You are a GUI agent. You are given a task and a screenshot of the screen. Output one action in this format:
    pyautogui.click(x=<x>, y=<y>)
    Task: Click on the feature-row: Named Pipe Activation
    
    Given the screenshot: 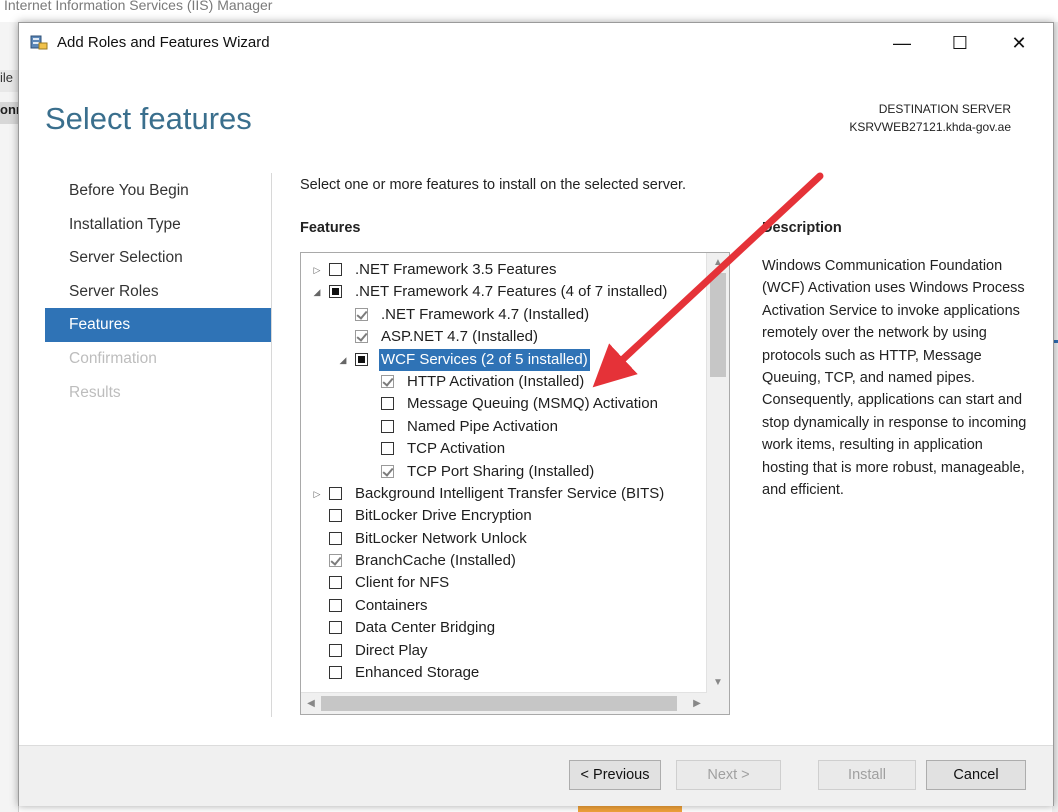 What is the action you would take?
    pyautogui.click(x=503, y=427)
    